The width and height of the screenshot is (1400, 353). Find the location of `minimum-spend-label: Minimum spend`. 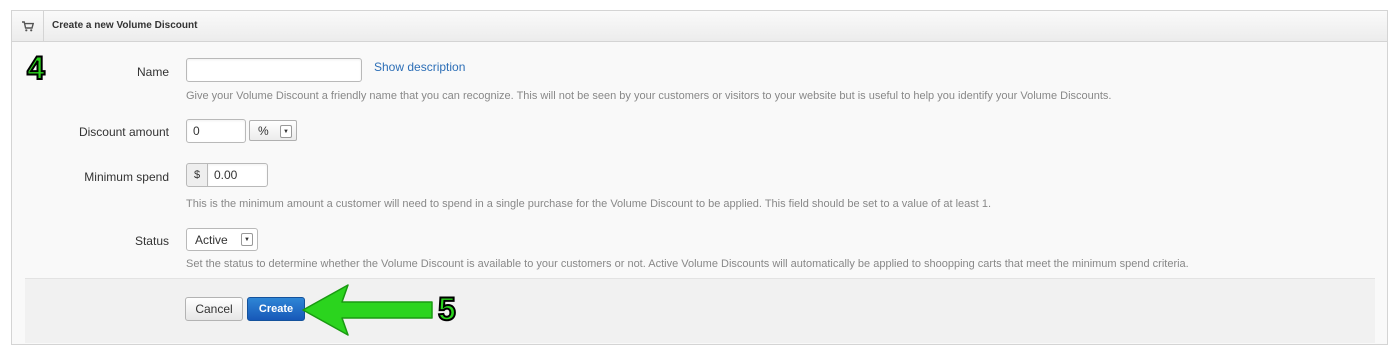

minimum-spend-label: Minimum spend is located at coordinates (126, 177).